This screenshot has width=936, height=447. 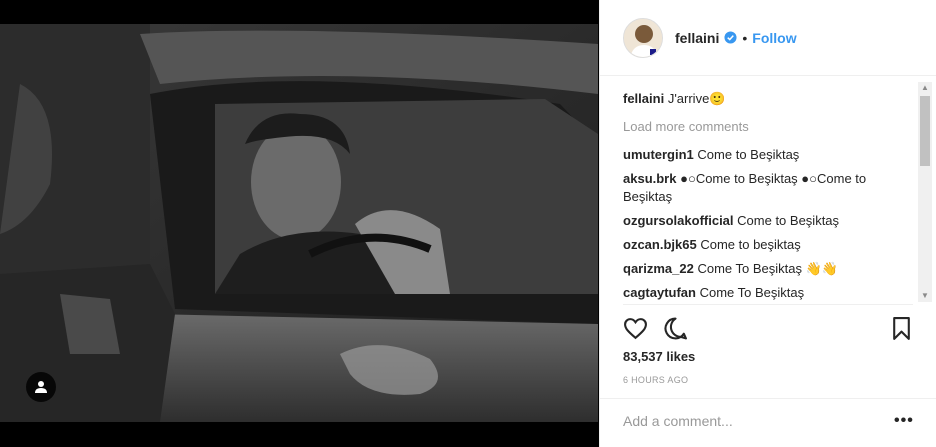 What do you see at coordinates (750, 244) in the screenshot?
I see `comment-text: Come to beşiktaş` at bounding box center [750, 244].